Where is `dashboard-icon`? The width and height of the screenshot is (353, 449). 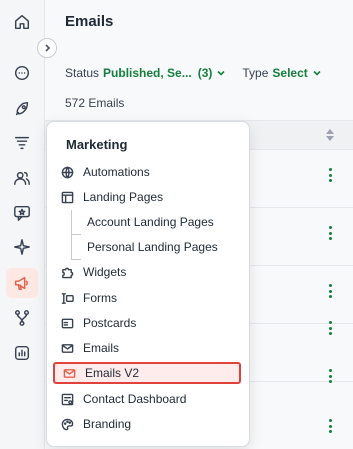 dashboard-icon is located at coordinates (67, 399).